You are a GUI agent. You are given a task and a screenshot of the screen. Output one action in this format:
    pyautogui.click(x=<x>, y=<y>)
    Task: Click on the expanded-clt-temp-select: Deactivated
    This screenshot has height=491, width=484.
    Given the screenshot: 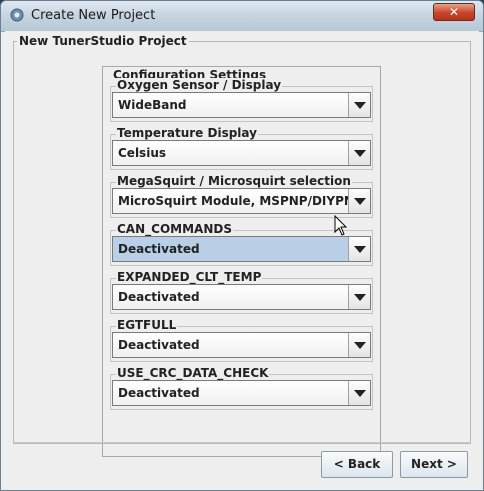 What is the action you would take?
    pyautogui.click(x=241, y=297)
    